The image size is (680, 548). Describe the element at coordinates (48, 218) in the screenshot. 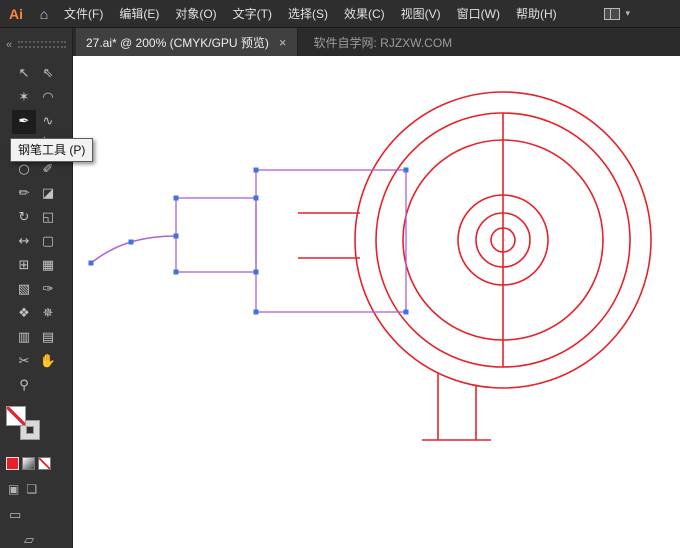

I see `tool-scale: ◱` at that location.